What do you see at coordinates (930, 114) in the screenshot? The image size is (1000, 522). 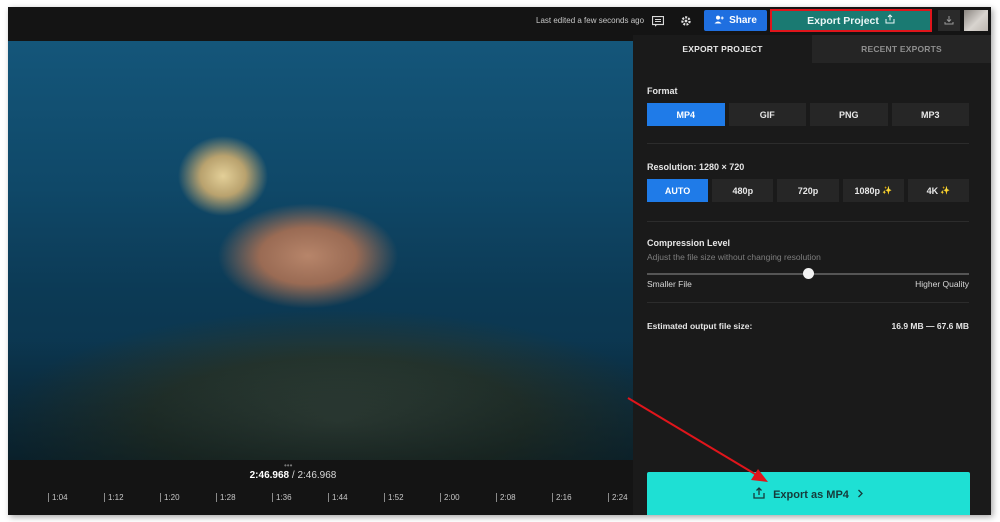 I see `format-option-mp3: MP3` at bounding box center [930, 114].